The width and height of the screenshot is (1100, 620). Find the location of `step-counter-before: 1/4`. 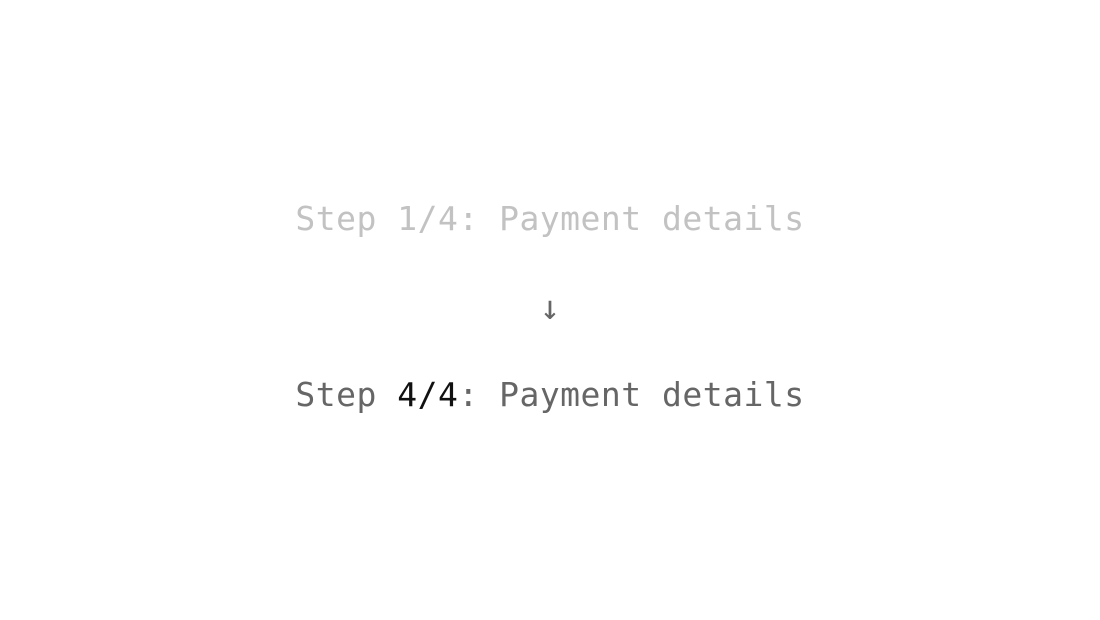

step-counter-before: 1/4 is located at coordinates (428, 218).